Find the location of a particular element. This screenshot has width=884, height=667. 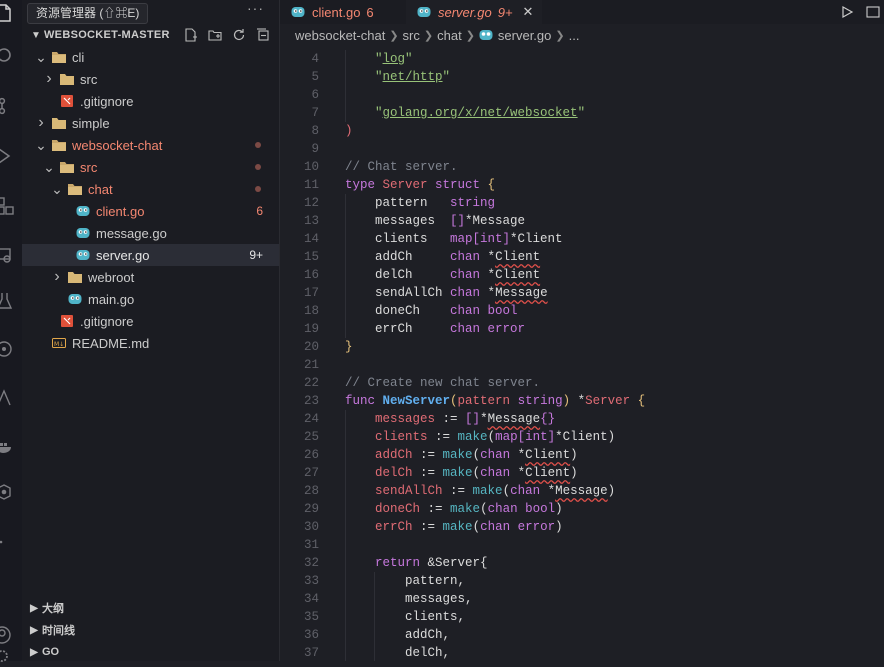

line-content: func NewServer(pattern string) *Server { is located at coordinates (495, 401).